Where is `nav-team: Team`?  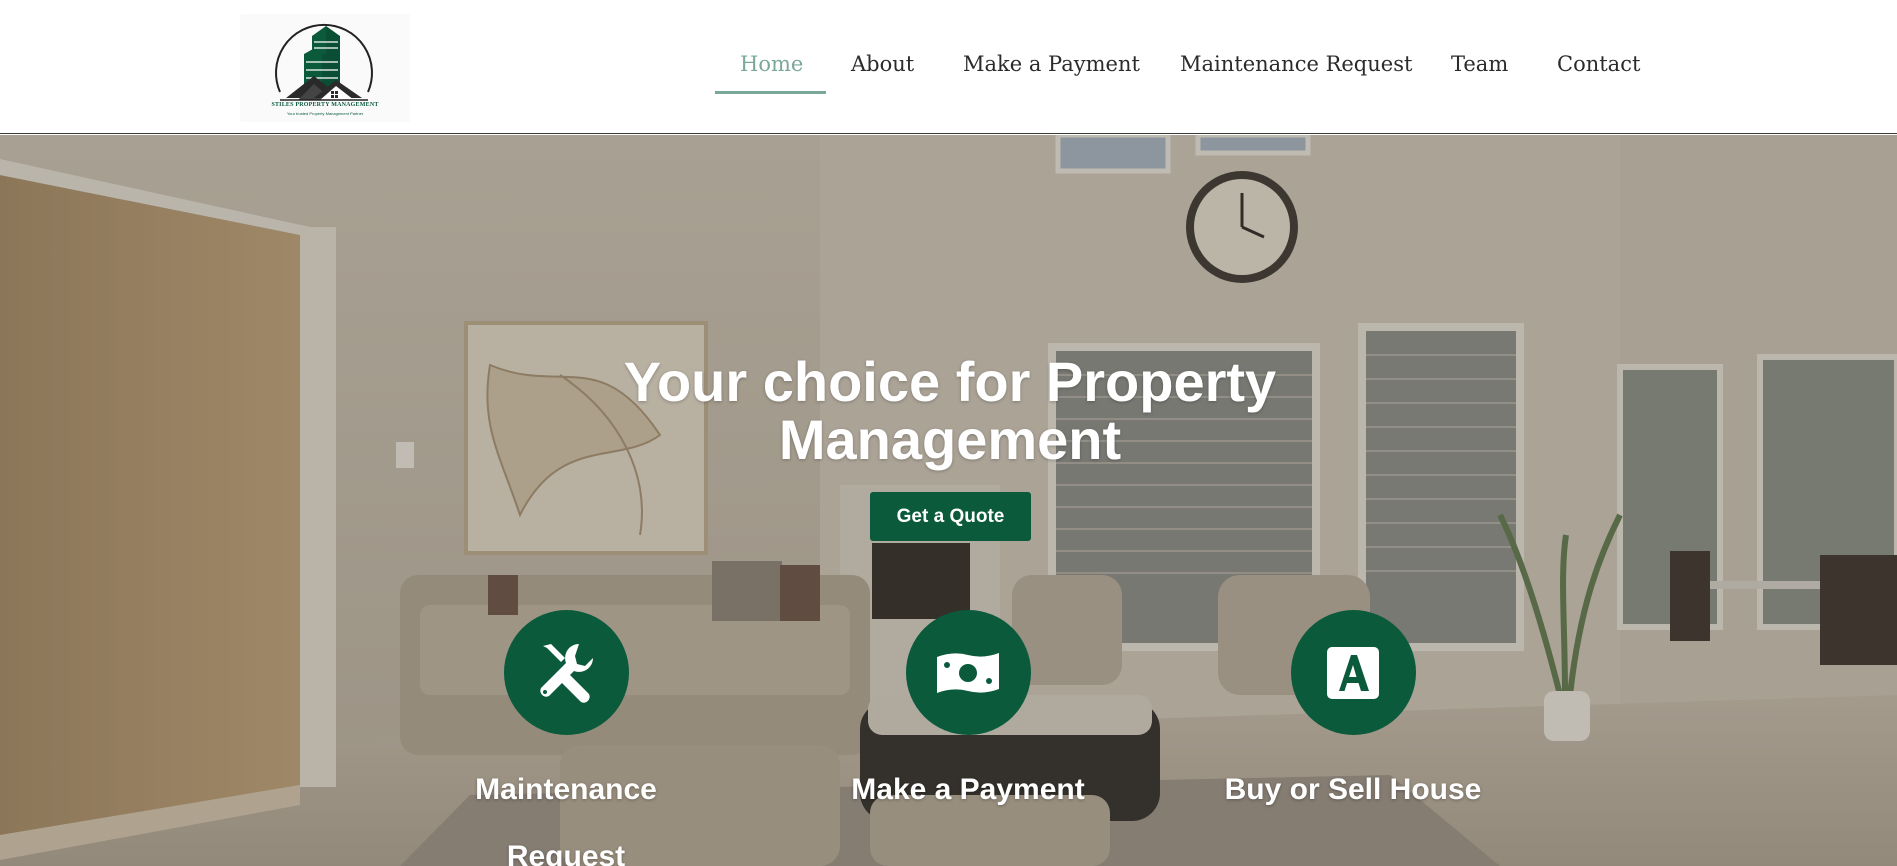 nav-team: Team is located at coordinates (1479, 67).